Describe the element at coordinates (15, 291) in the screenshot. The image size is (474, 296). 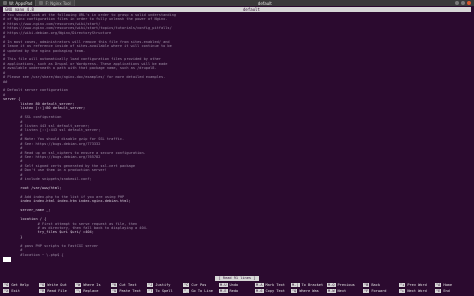
I see `shortcut-label: Exit` at that location.